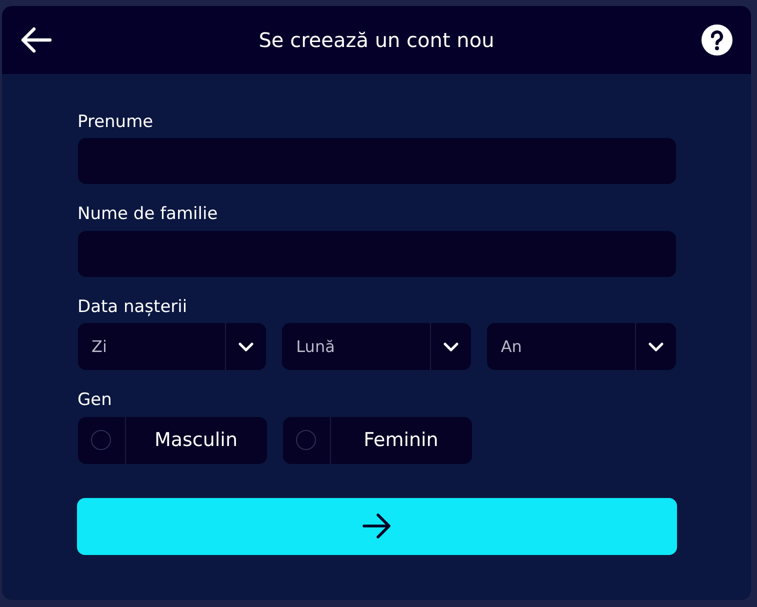  Describe the element at coordinates (376, 346) in the screenshot. I see `dropdown: Lună` at that location.